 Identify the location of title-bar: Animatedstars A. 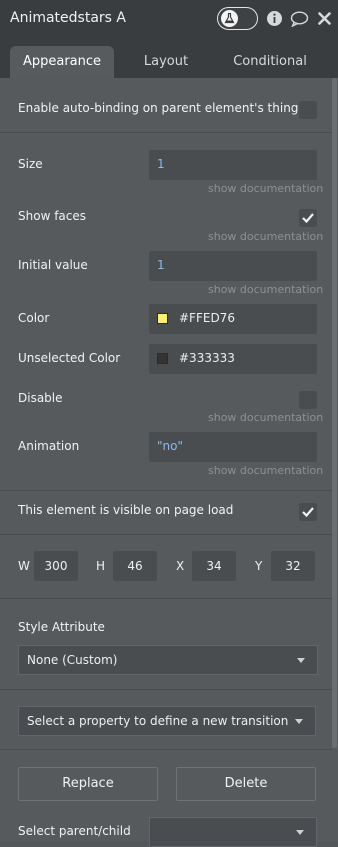
(169, 19).